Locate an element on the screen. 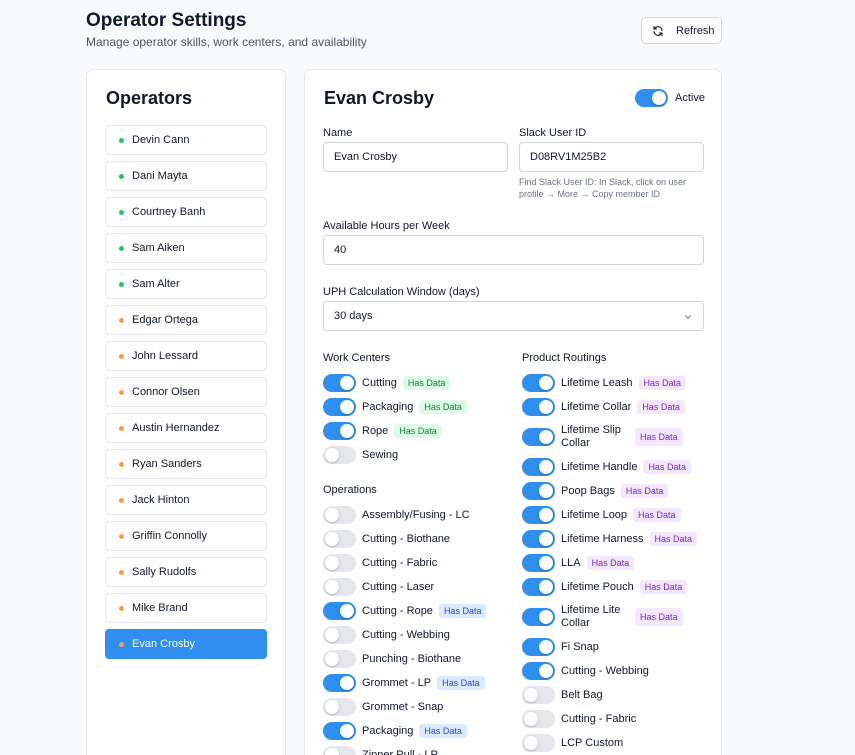  operator-item-devin-cann: Devin Cann is located at coordinates (186, 140).